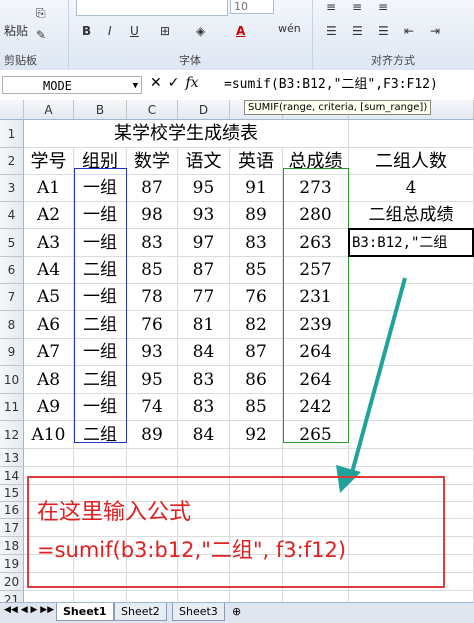 The width and height of the screenshot is (474, 623). Describe the element at coordinates (198, 612) in the screenshot. I see `tab-sheet3: Sheet3` at that location.